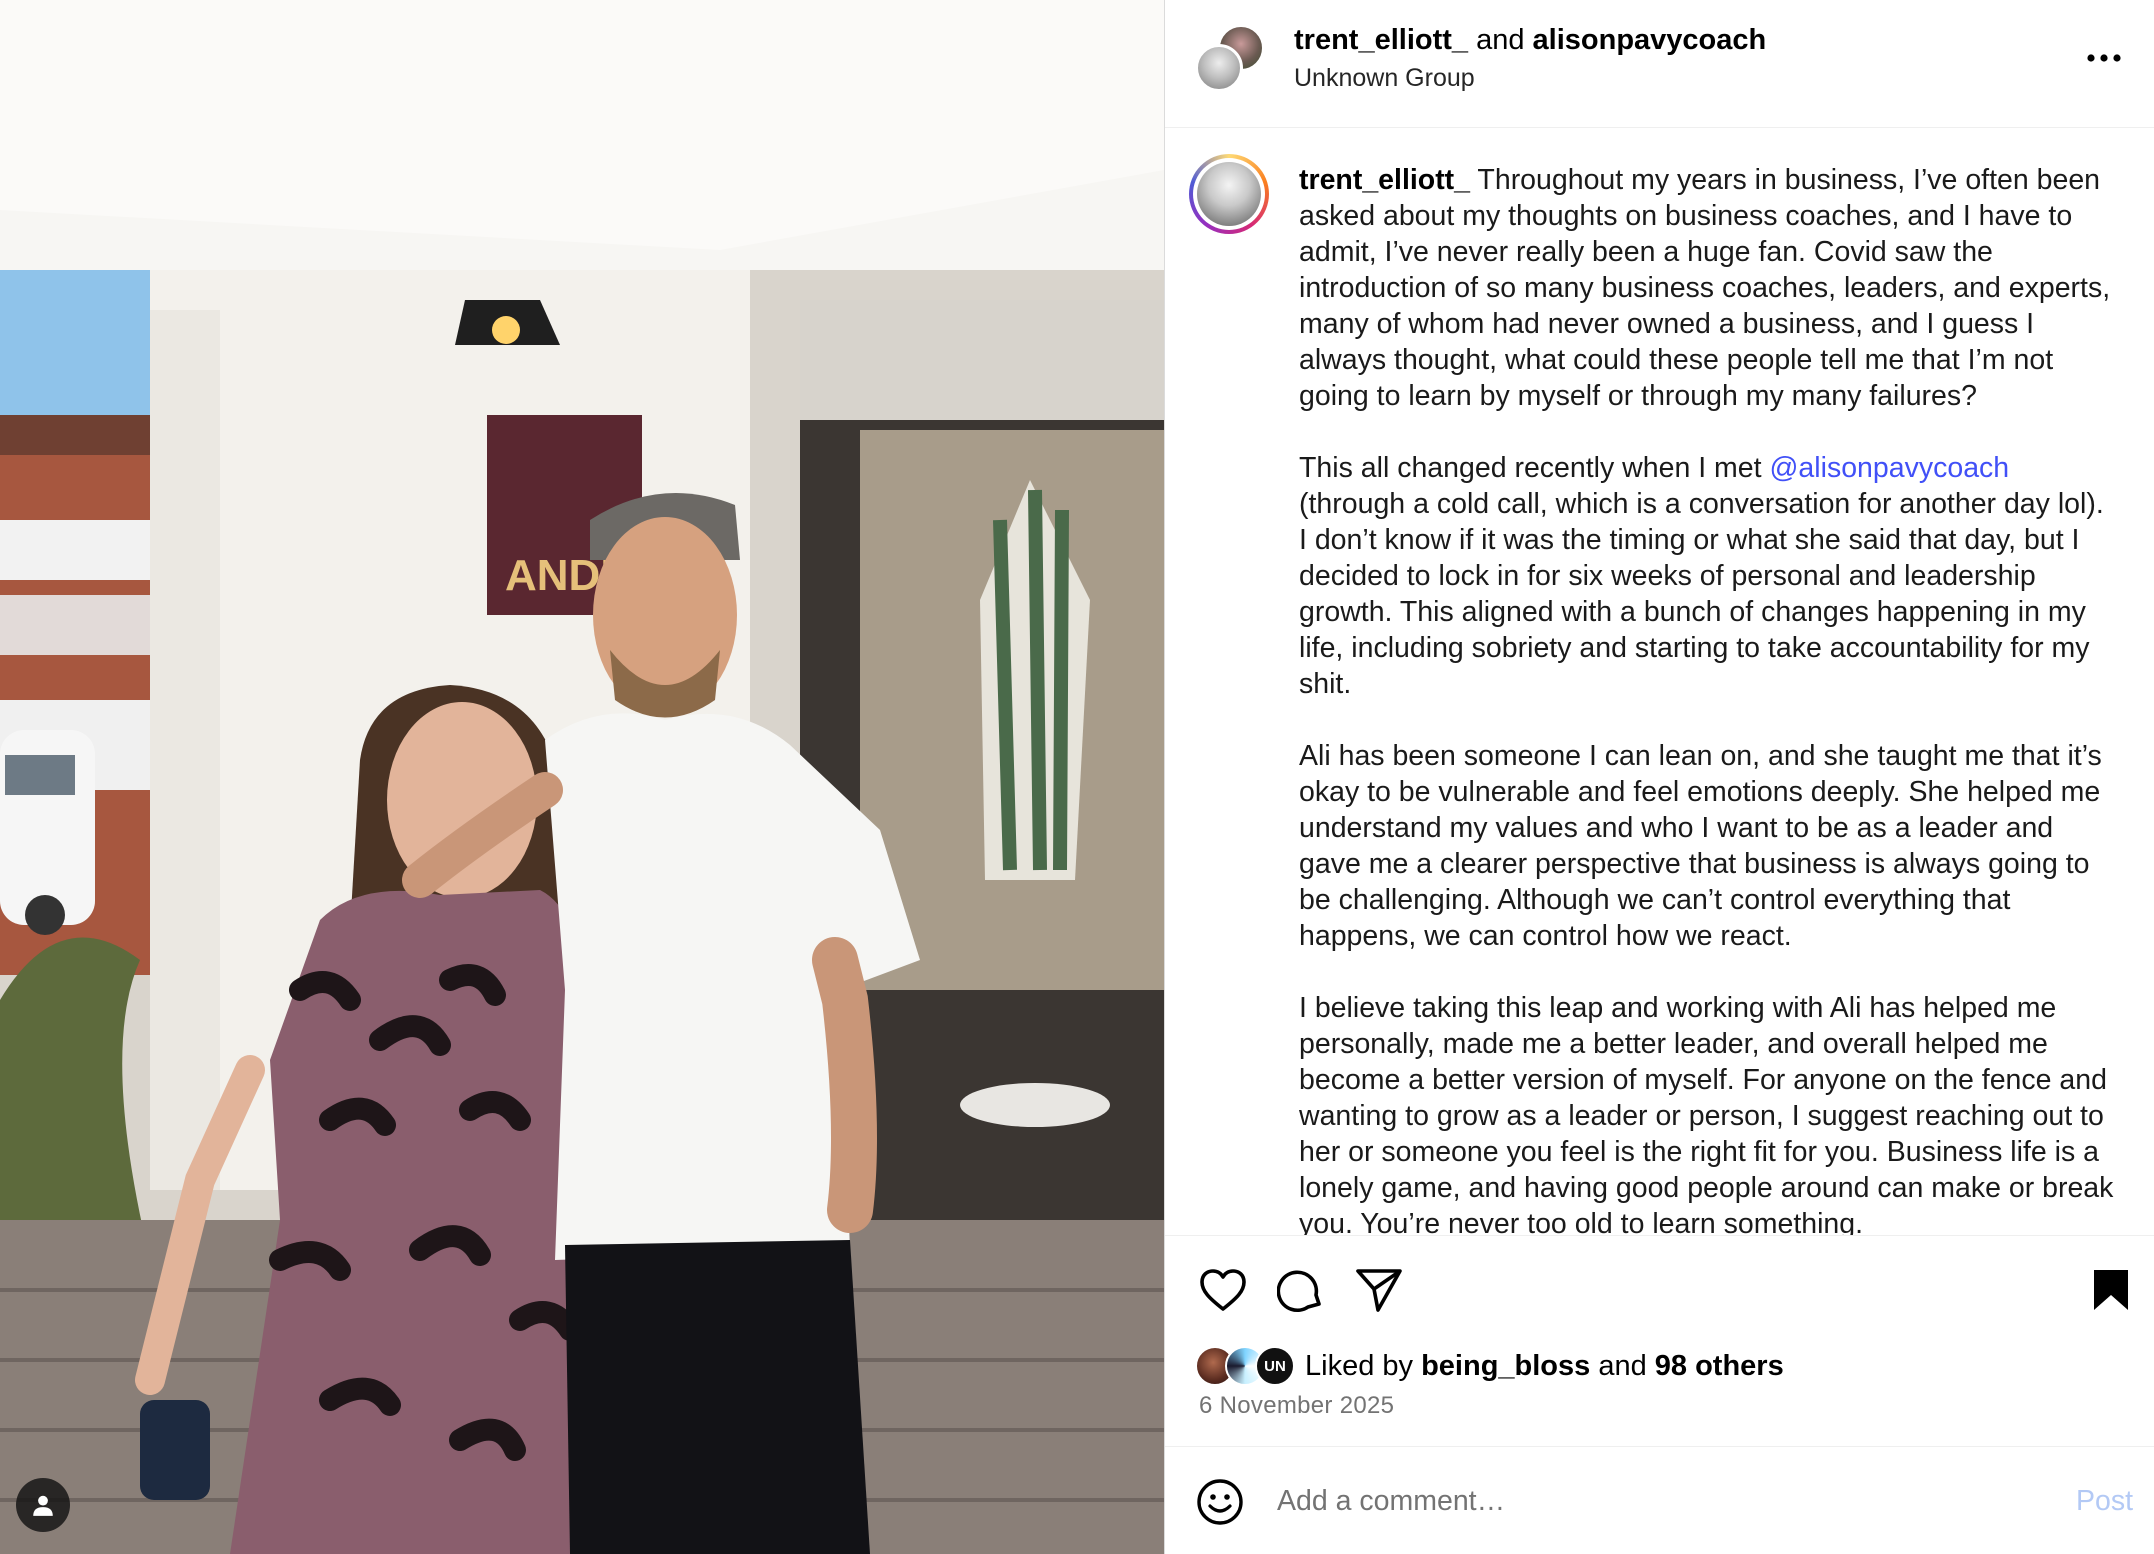  I want to click on authors-joiner: and, so click(1500, 40).